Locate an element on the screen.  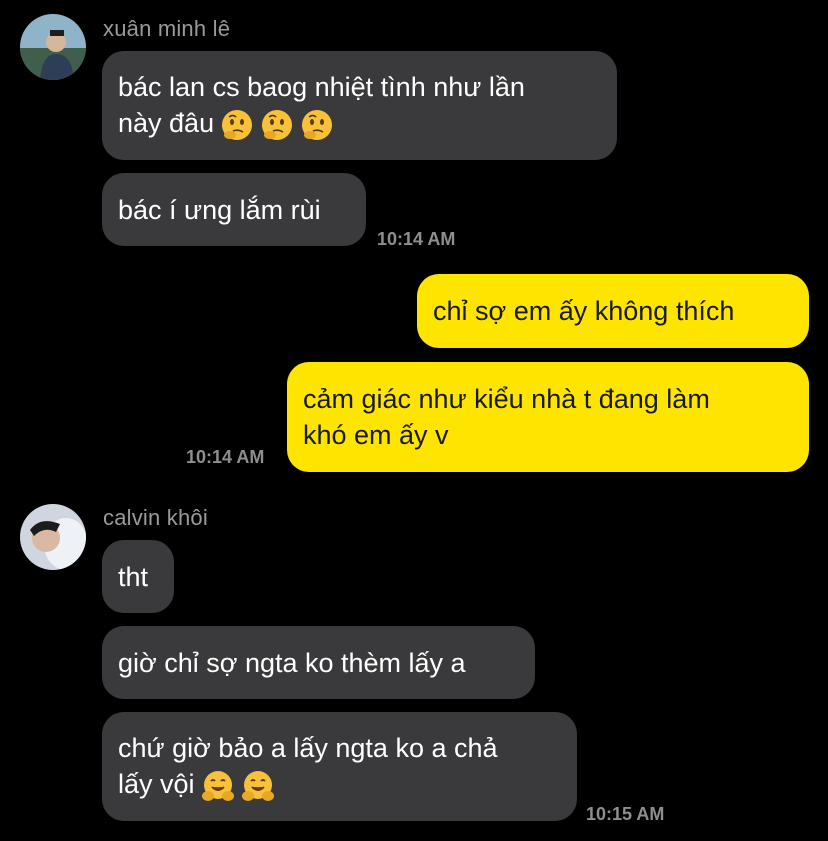
message-bubble: giờ chỉ sợ ngta ko thèm lấy a is located at coordinates (318, 662).